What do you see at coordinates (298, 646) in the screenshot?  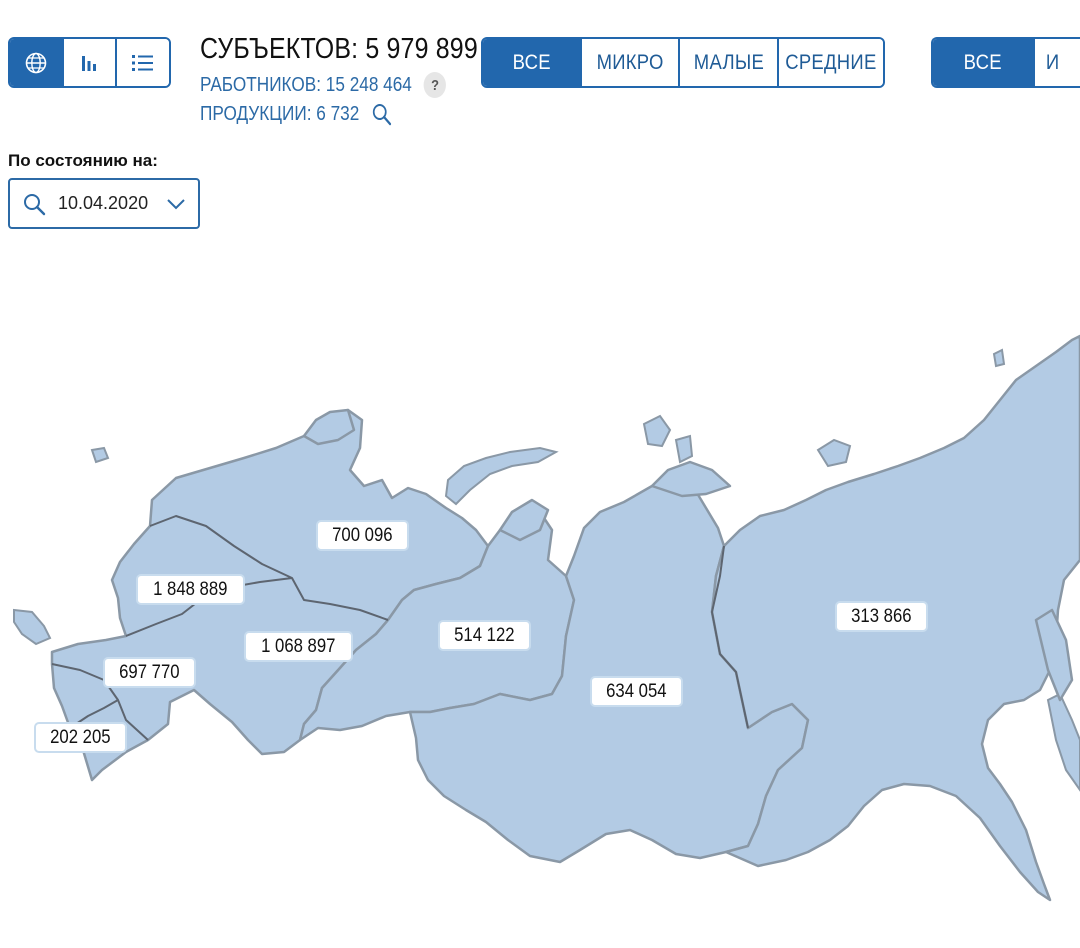 I see `map-label-volga: 1 068 897` at bounding box center [298, 646].